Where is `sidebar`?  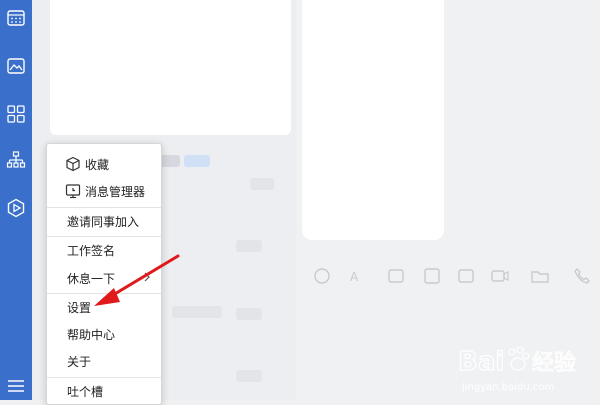 sidebar is located at coordinates (16, 200).